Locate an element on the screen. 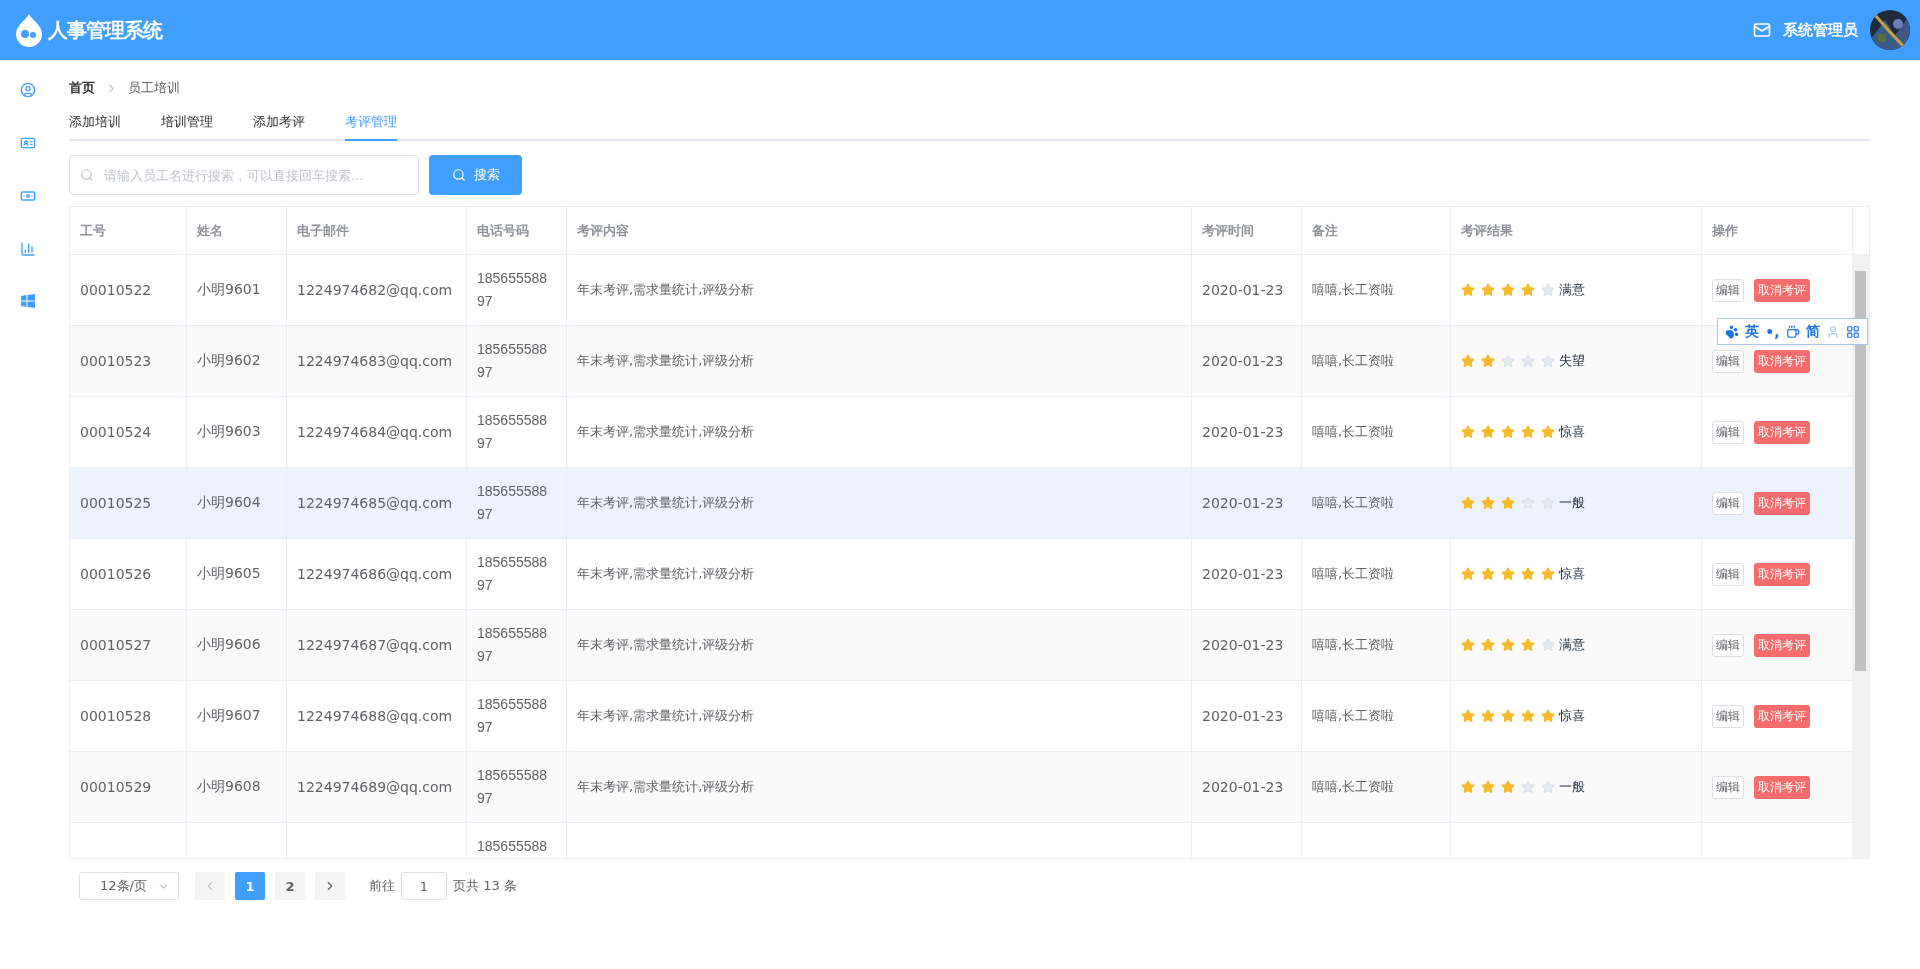  ime-script: 简 is located at coordinates (1812, 331).